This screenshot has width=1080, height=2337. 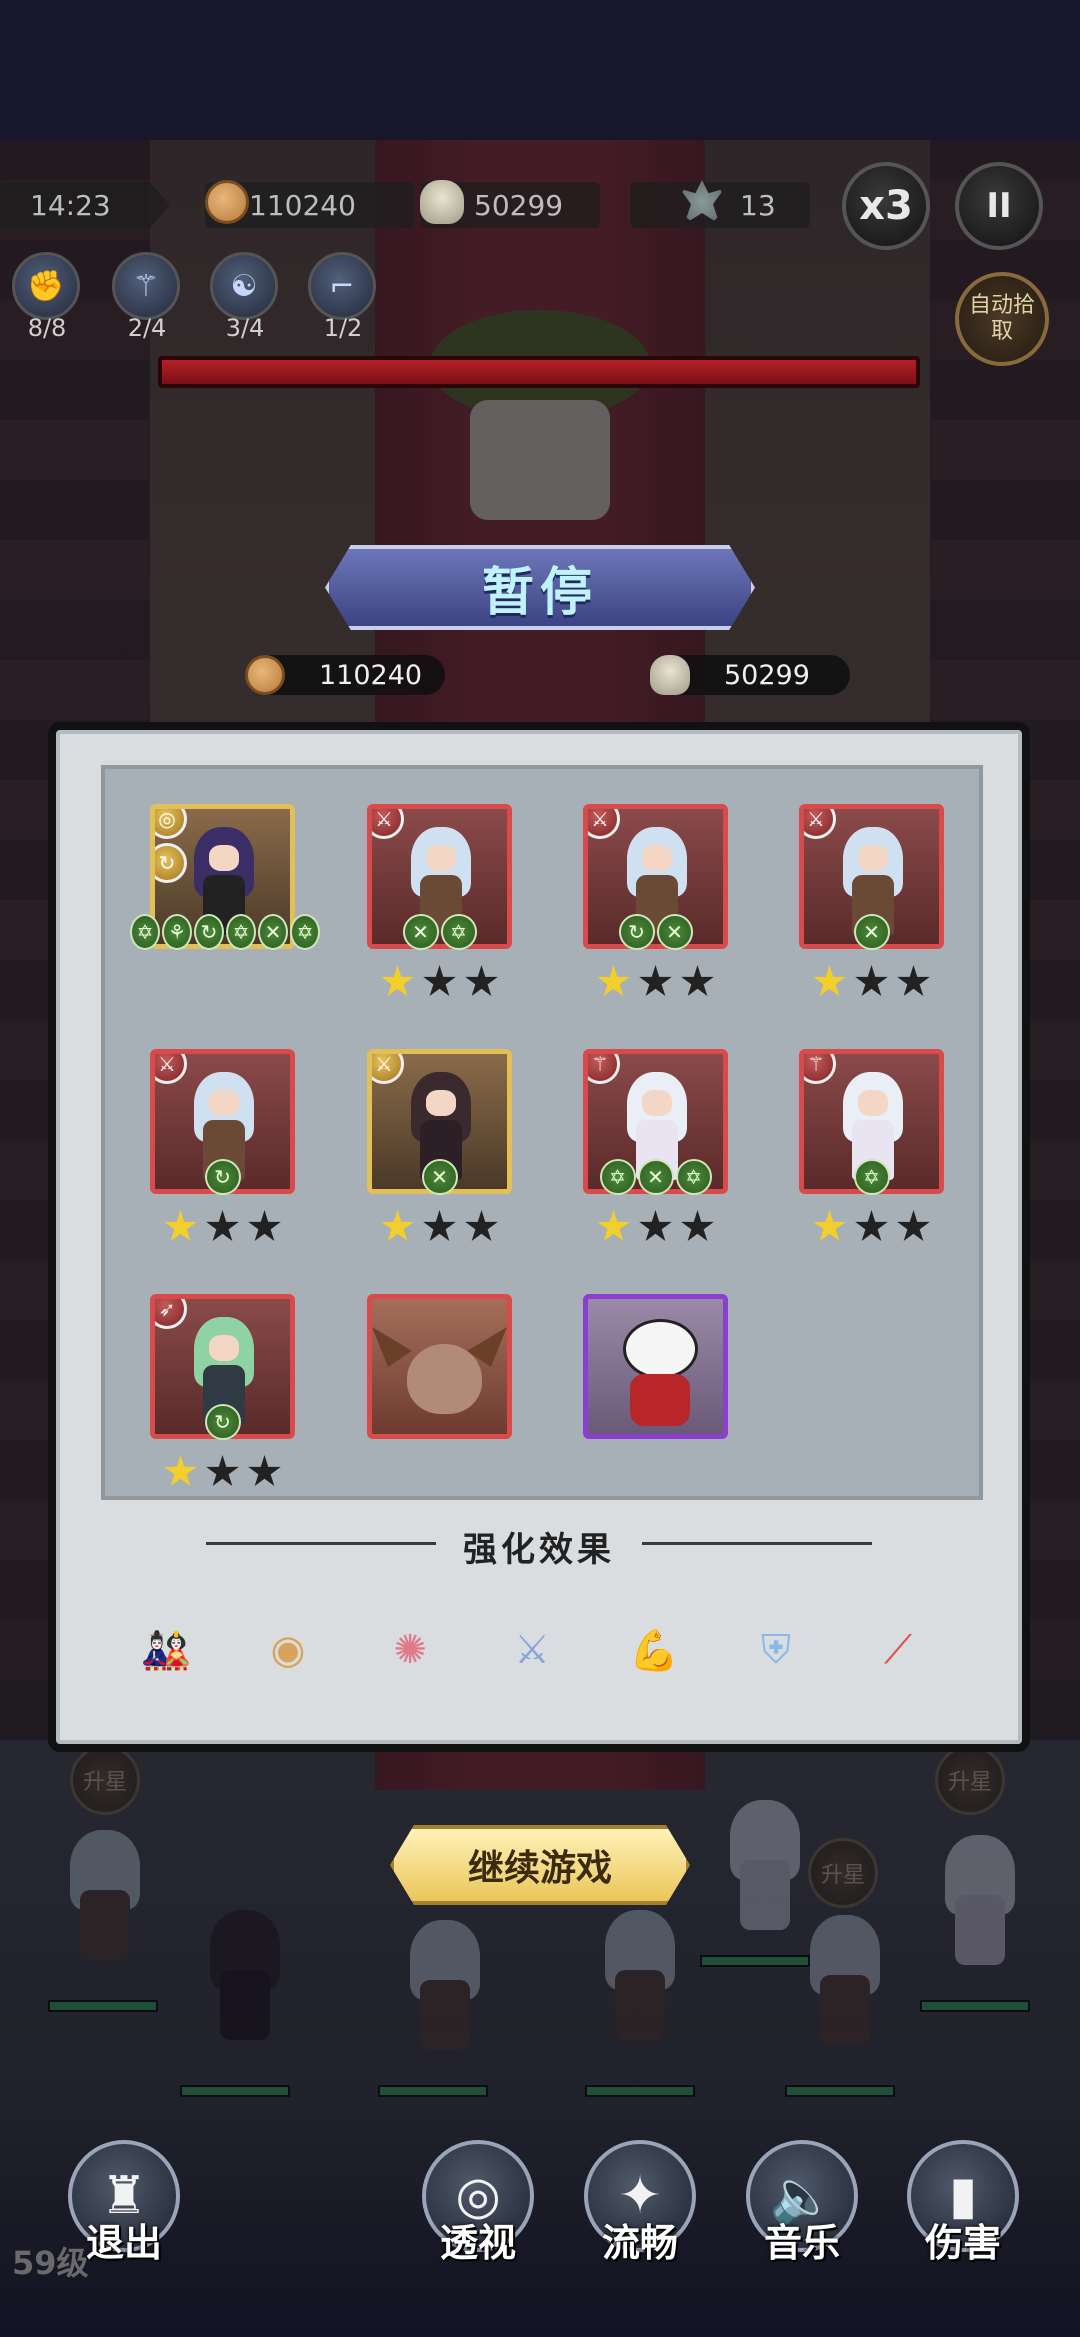 I want to click on slash-icon: ⟋, so click(x=898, y=1650).